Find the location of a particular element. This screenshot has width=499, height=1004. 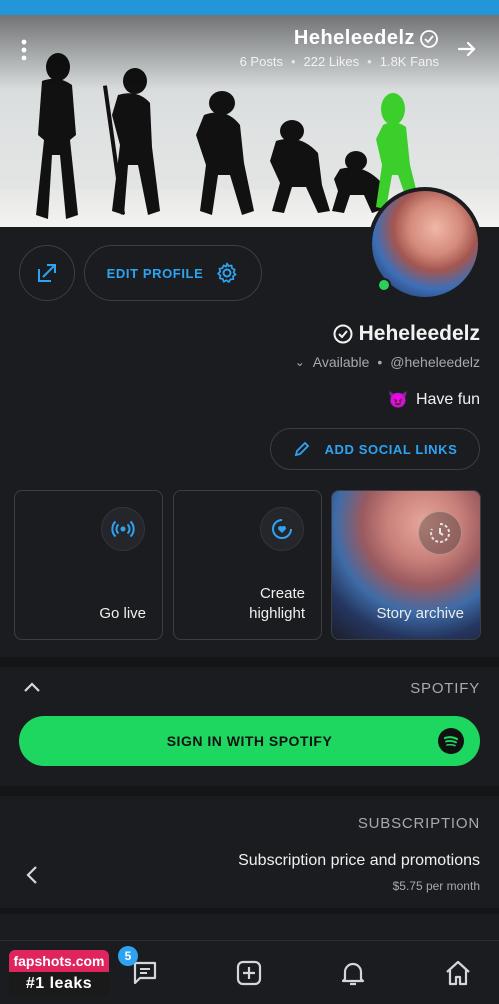

watermark-logo: fapshots.com #1 leaks is located at coordinates (59, 973).